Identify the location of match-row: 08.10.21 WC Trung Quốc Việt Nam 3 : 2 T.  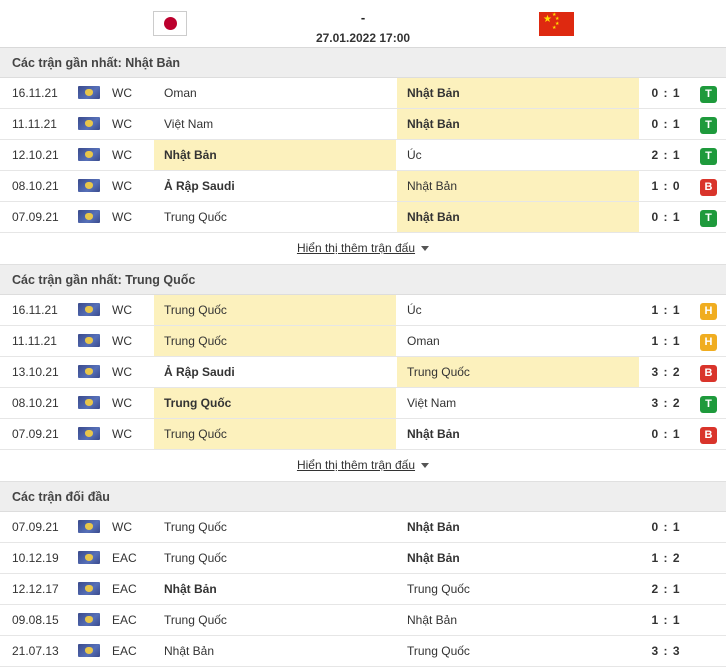
(363, 403).